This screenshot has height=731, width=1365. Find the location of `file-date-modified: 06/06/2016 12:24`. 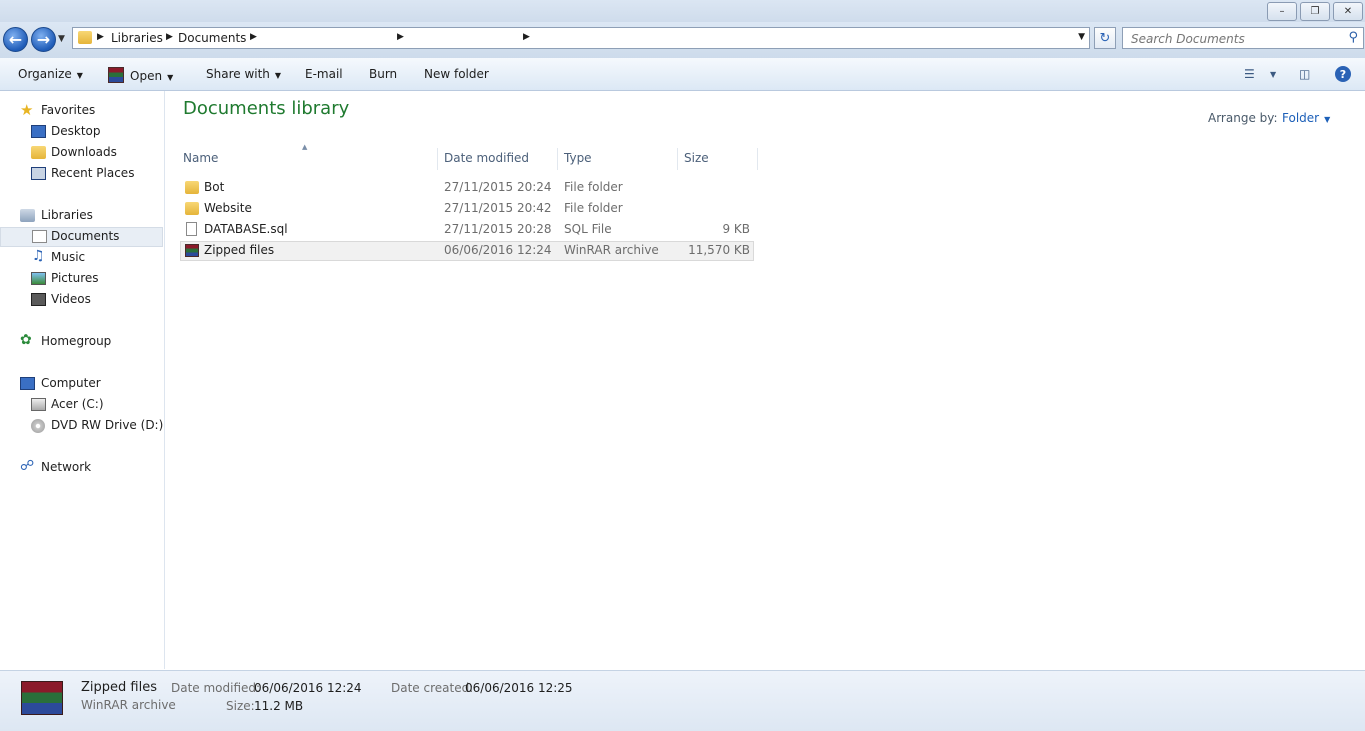

file-date-modified: 06/06/2016 12:24 is located at coordinates (498, 250).